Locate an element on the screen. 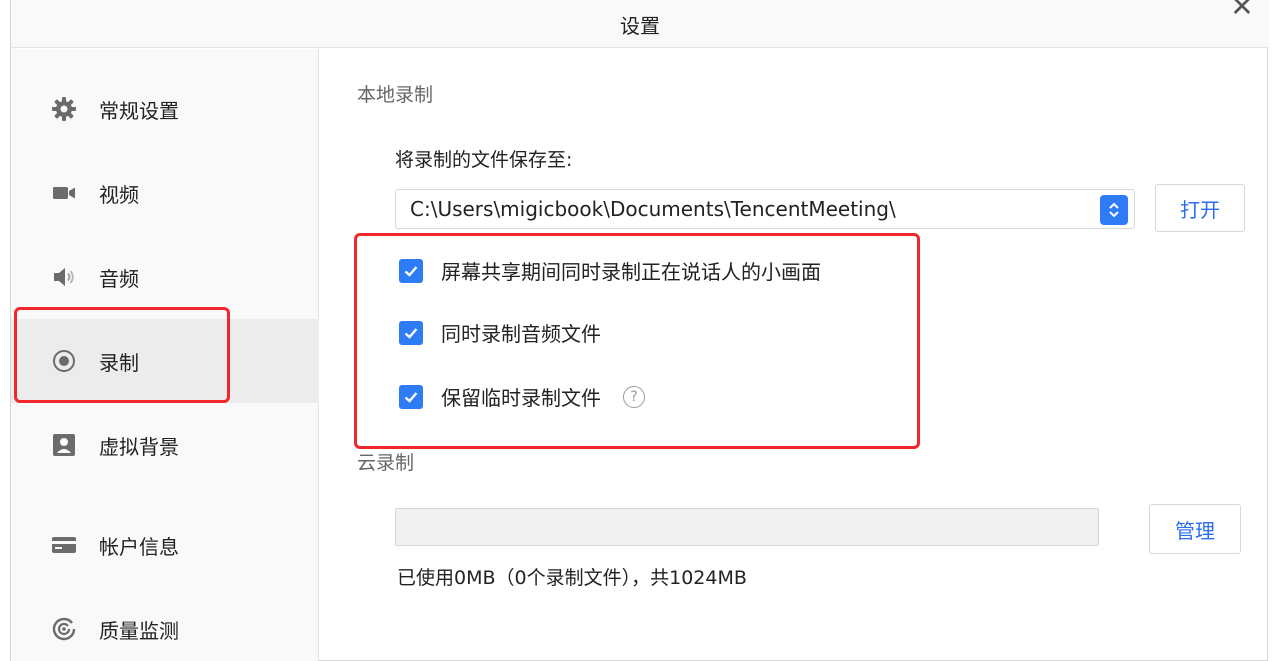  save-to-label: 将录制的文件保存至: is located at coordinates (484, 160).